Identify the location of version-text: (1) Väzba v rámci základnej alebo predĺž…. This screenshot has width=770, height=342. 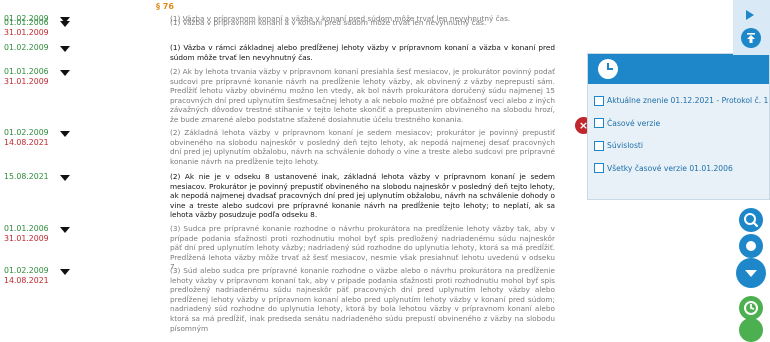
(362, 52).